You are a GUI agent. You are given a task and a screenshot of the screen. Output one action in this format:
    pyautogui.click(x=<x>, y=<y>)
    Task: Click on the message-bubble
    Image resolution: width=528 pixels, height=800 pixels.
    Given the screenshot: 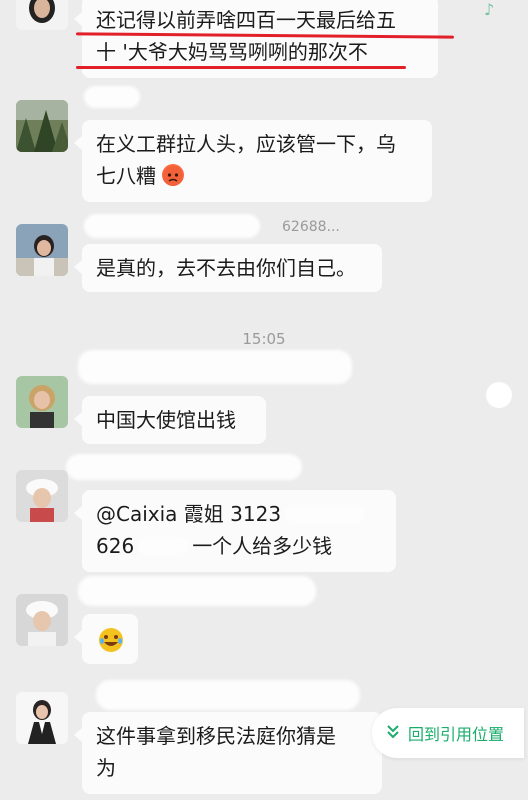 What is the action you would take?
    pyautogui.click(x=106, y=639)
    